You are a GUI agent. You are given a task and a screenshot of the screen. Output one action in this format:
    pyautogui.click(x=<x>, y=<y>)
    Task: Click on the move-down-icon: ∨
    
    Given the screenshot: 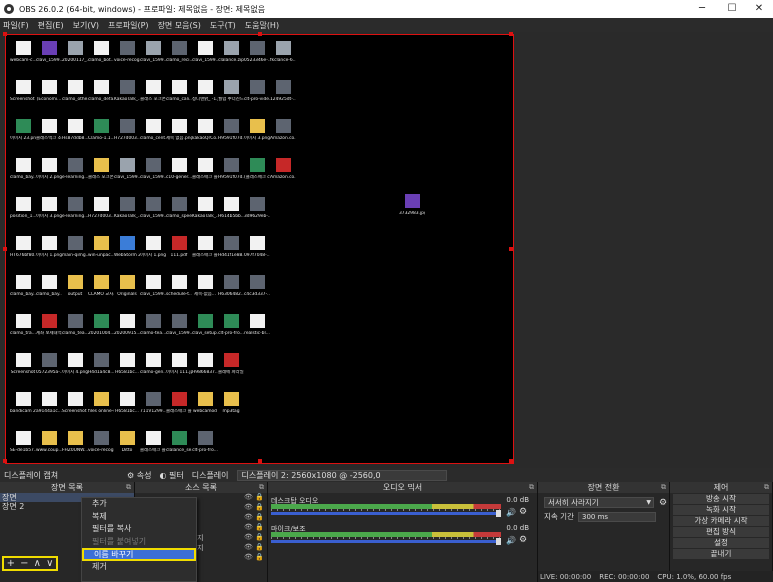 What is the action you would take?
    pyautogui.click(x=49, y=563)
    